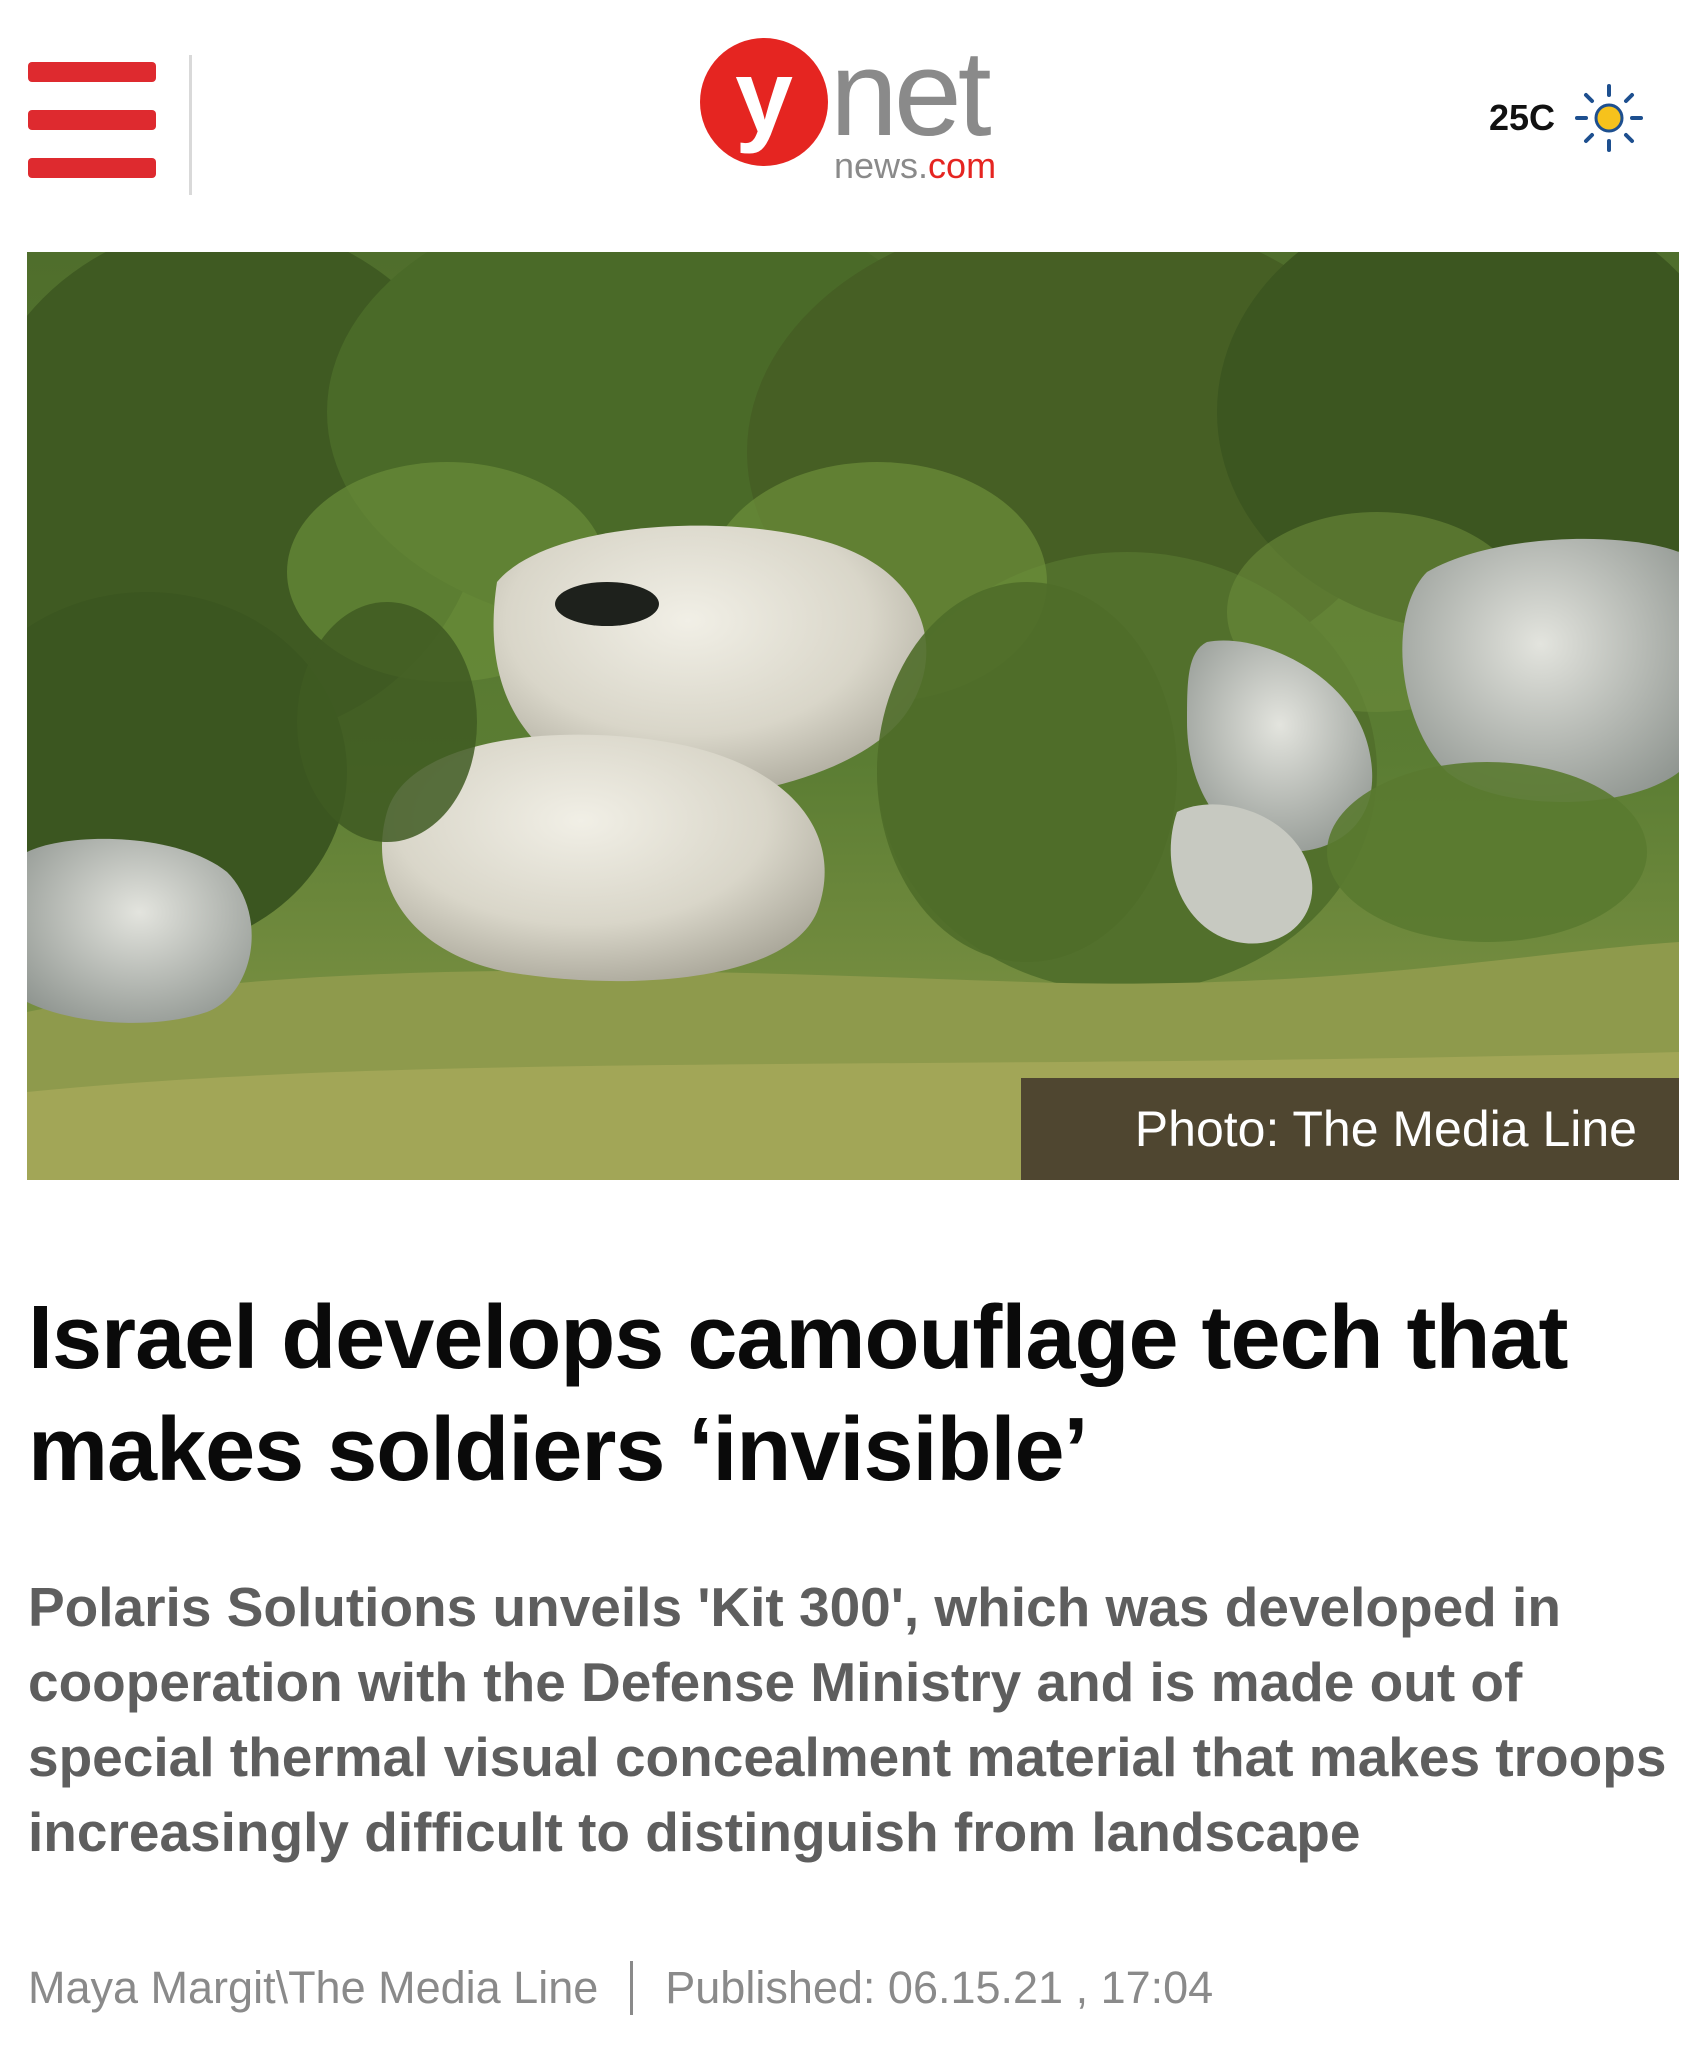 This screenshot has height=2048, width=1705. I want to click on hamburger-menu-icon, so click(92, 120).